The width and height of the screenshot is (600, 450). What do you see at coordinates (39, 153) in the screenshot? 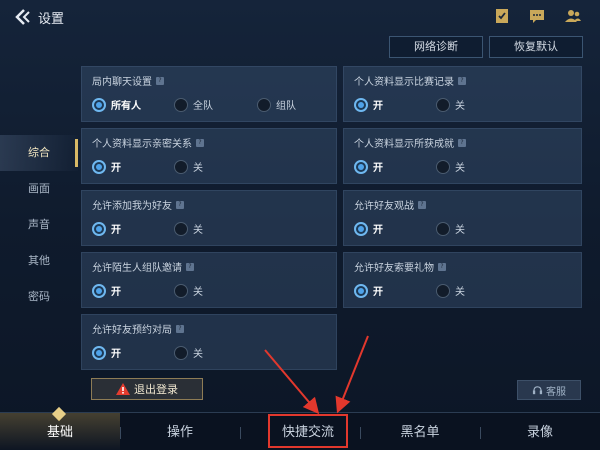
I see `sidebar-item-general: 综合` at bounding box center [39, 153].